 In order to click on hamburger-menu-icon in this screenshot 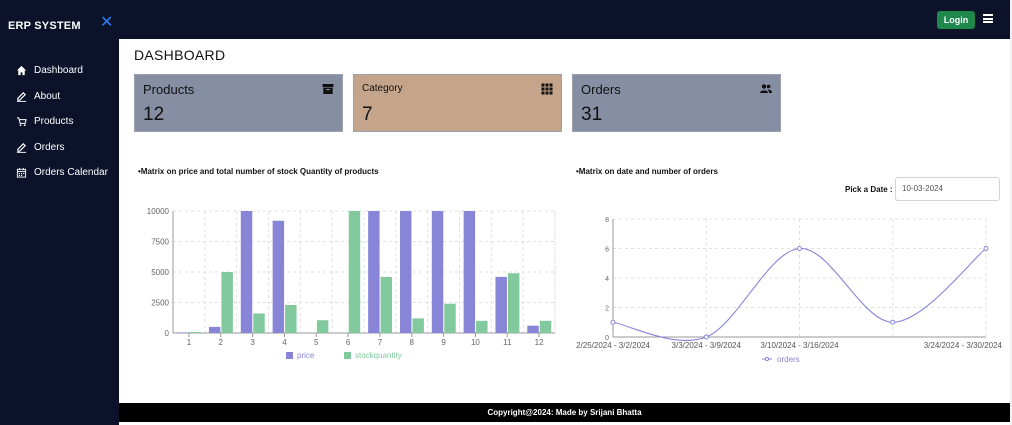, I will do `click(988, 18)`.